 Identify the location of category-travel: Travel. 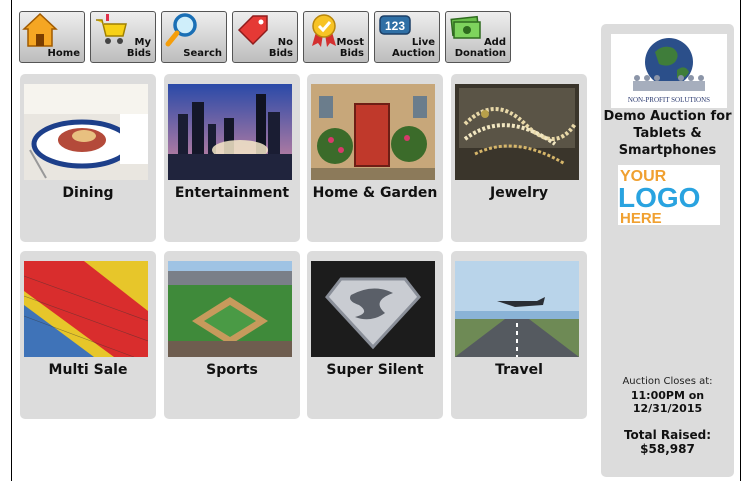
(519, 335).